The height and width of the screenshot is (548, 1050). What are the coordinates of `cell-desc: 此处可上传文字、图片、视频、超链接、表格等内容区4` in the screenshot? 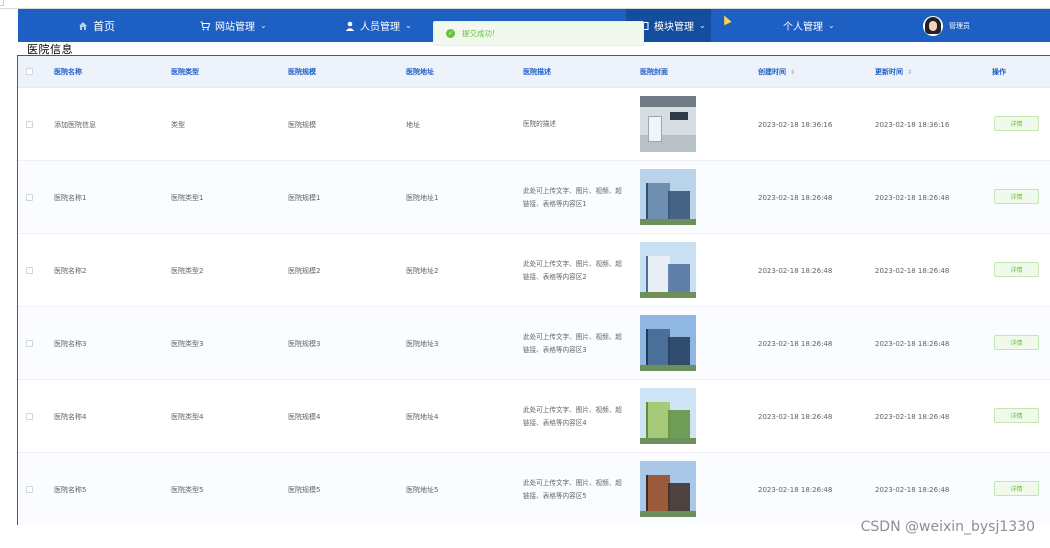 It's located at (572, 416).